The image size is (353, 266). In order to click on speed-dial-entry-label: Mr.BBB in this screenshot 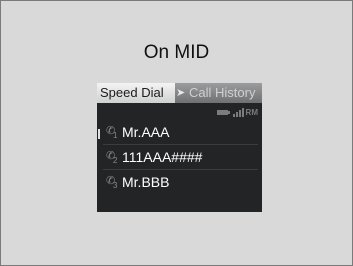, I will do `click(146, 182)`.